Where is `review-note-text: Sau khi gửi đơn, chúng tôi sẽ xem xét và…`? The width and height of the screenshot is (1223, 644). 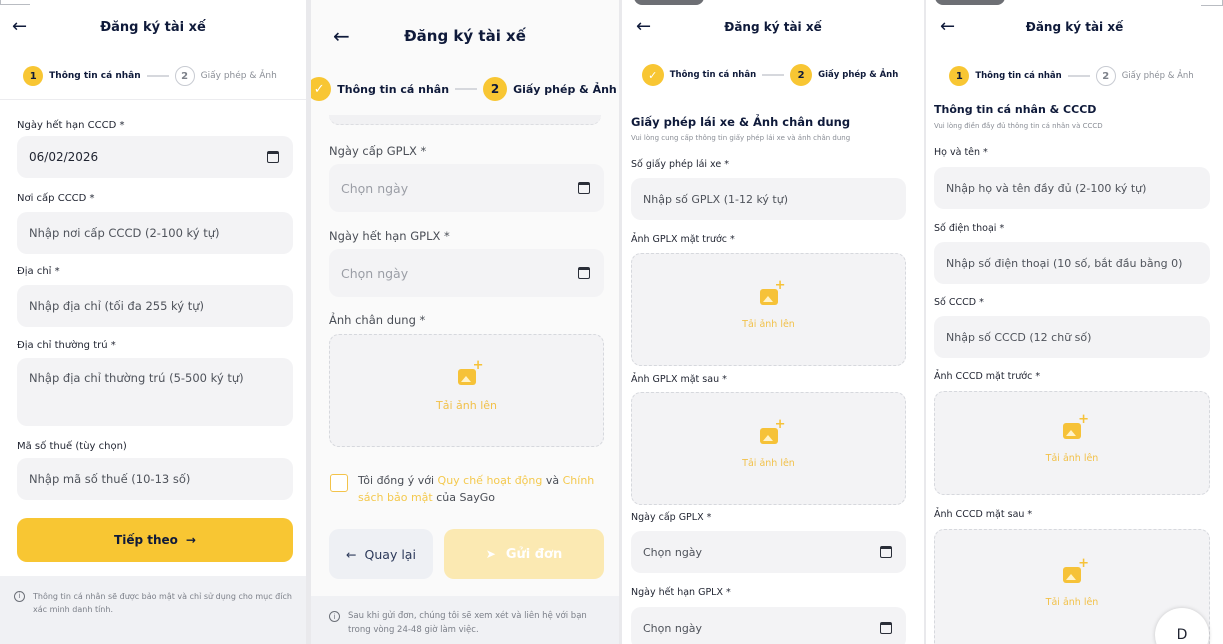
review-note-text: Sau khi gửi đơn, chúng tôi sẽ xem xét và… is located at coordinates (467, 623).